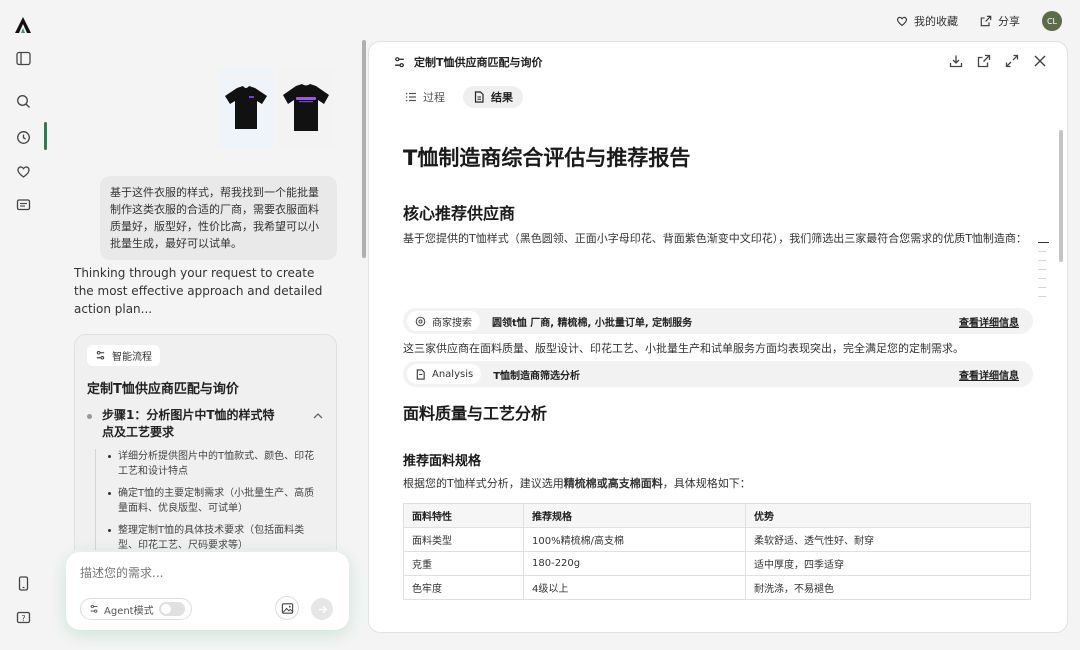 This screenshot has height=650, width=1080. I want to click on tool-query: 圆领t恤 厂商, 精梳棉, 小批量订单, 定制服务, so click(592, 323).